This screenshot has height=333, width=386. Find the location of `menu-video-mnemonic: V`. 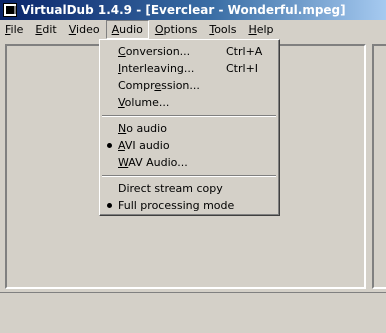

menu-video-mnemonic: V is located at coordinates (72, 29).